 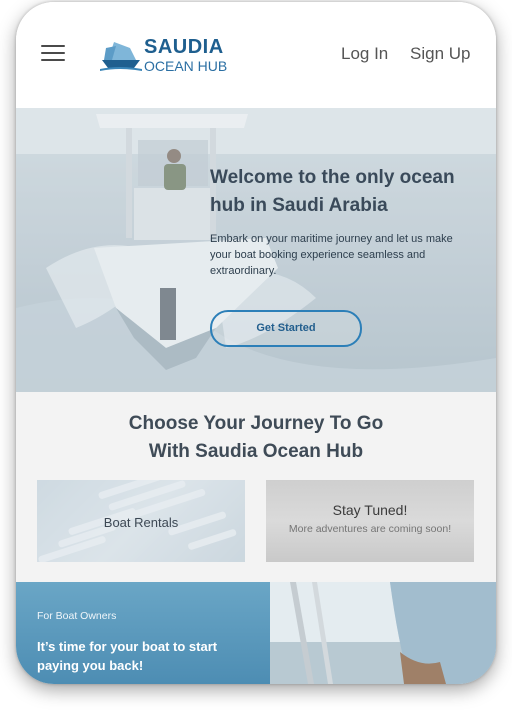 I want to click on choose-title-line2: With Saudia Ocean Hub, so click(x=256, y=451).